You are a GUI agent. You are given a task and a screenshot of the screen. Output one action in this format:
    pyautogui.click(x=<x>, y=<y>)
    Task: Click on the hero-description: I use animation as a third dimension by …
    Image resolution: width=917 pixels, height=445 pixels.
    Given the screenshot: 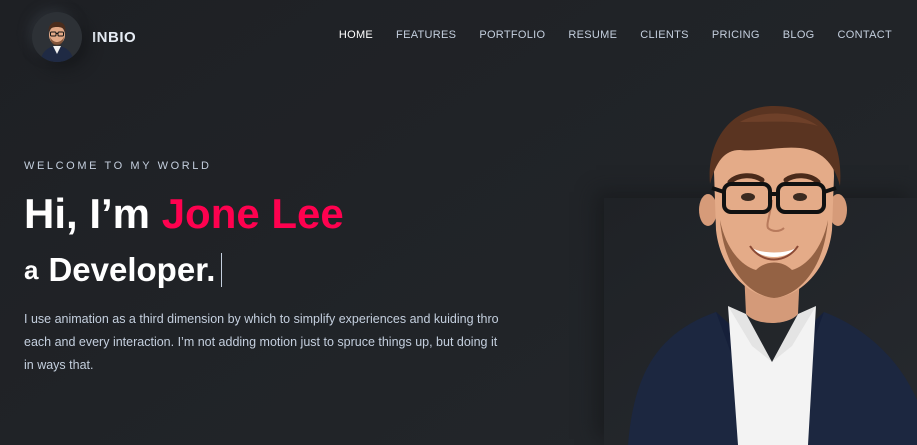 What is the action you would take?
    pyautogui.click(x=261, y=342)
    